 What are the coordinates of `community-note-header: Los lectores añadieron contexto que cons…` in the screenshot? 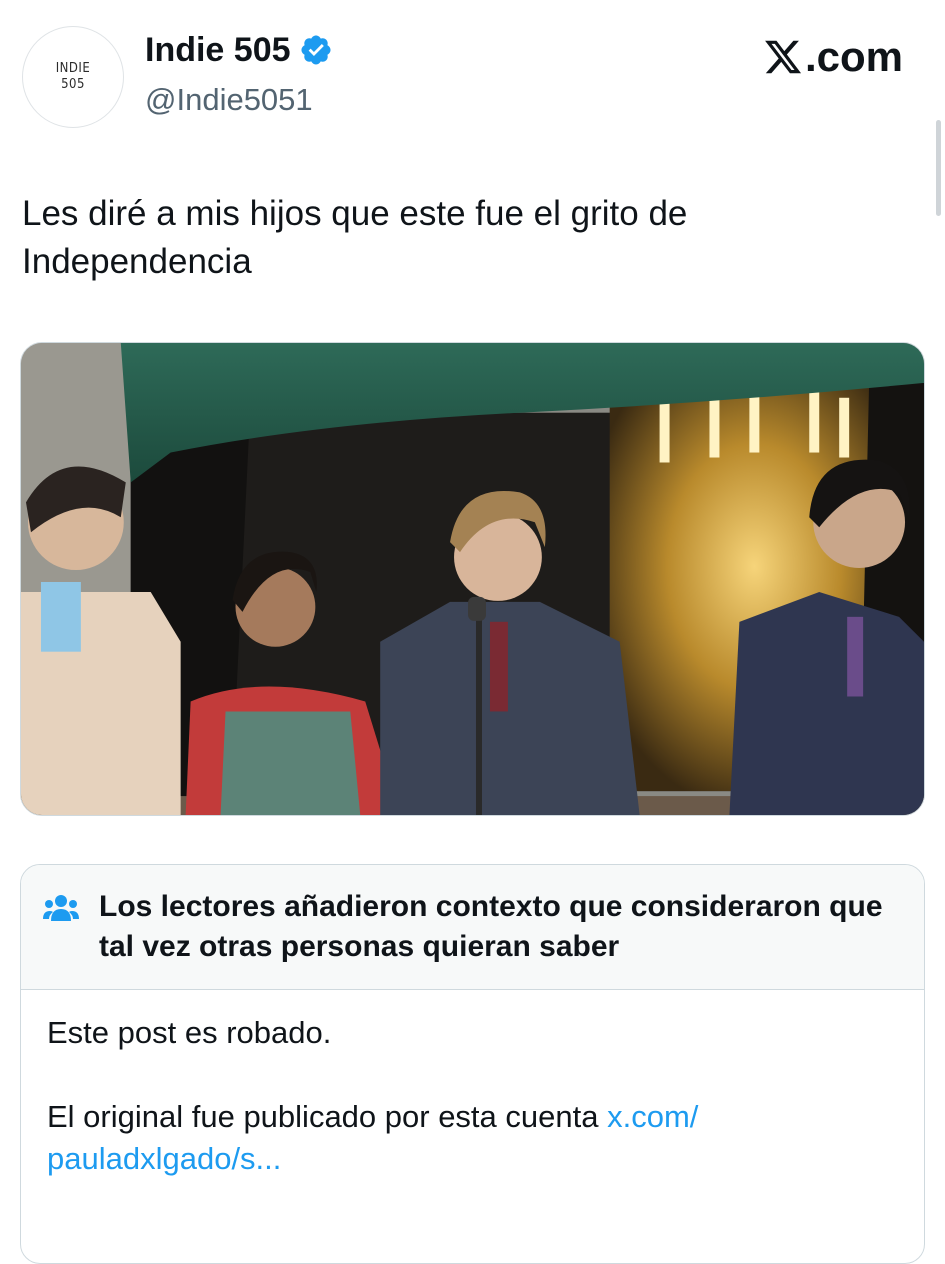 It's located at (472, 927).